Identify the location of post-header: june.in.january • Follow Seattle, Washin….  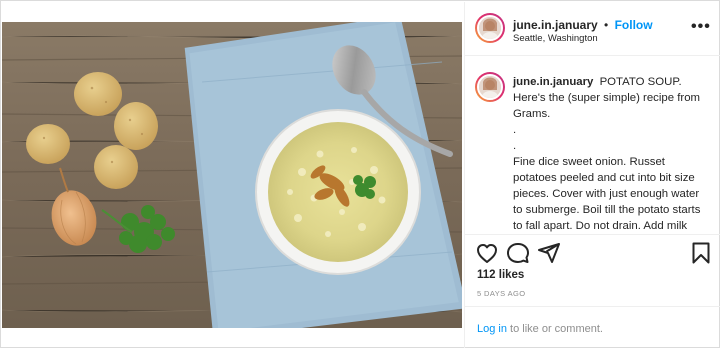
(592, 29).